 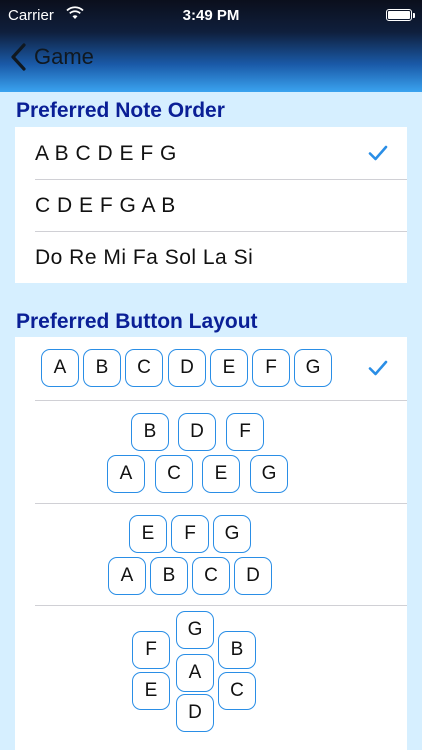 I want to click on battery-icon, so click(x=400, y=15).